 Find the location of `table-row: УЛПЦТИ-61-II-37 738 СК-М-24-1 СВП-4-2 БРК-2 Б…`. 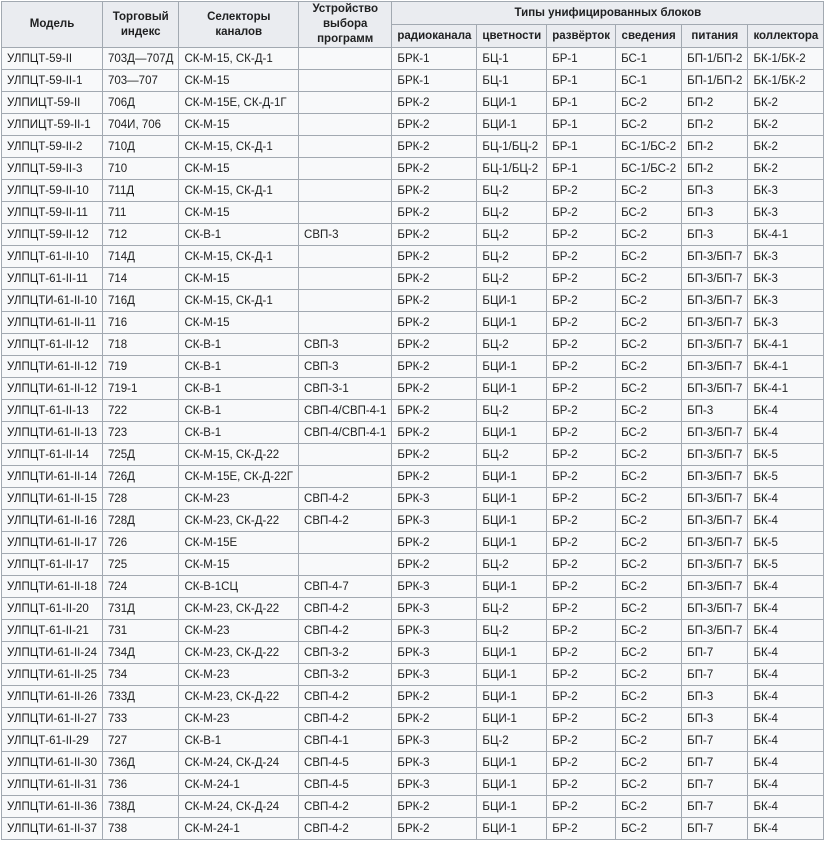

table-row: УЛПЦТИ-61-II-37 738 СК-М-24-1 СВП-4-2 БРК-2 Б… is located at coordinates (412, 828).